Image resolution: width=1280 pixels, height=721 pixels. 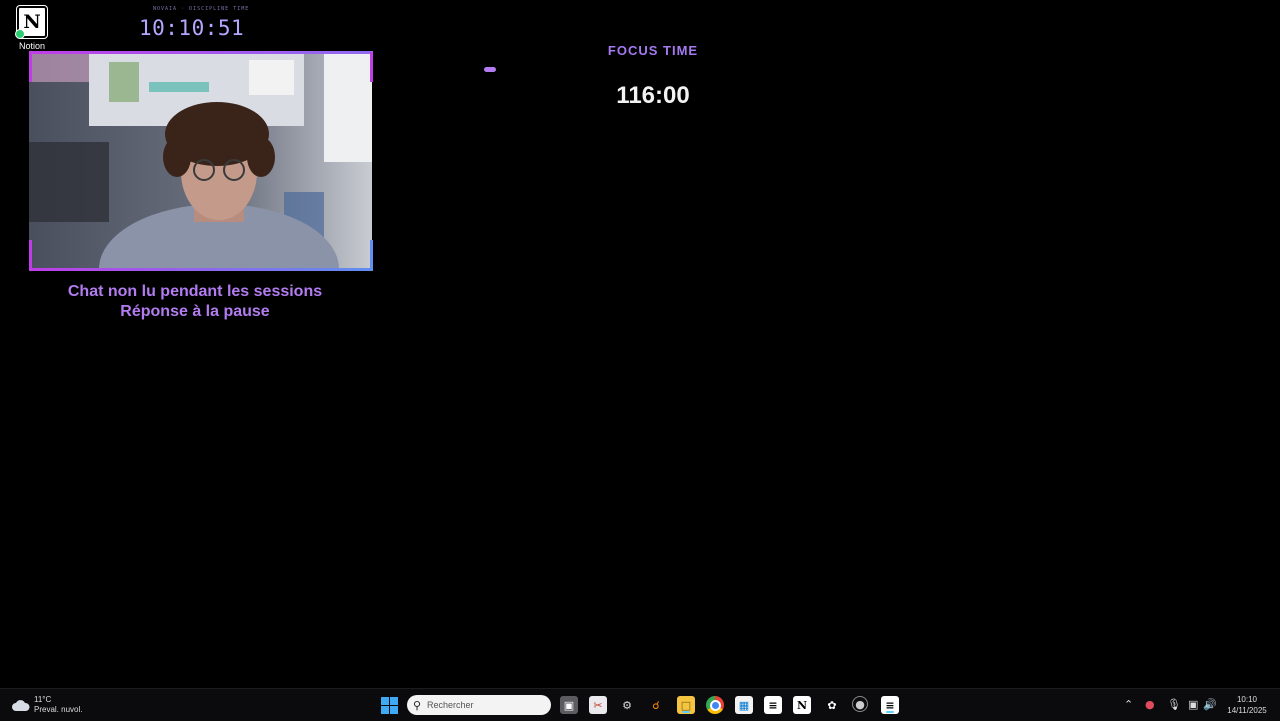 What do you see at coordinates (1247, 710) in the screenshot?
I see `taskbar-date: 14/11/2025` at bounding box center [1247, 710].